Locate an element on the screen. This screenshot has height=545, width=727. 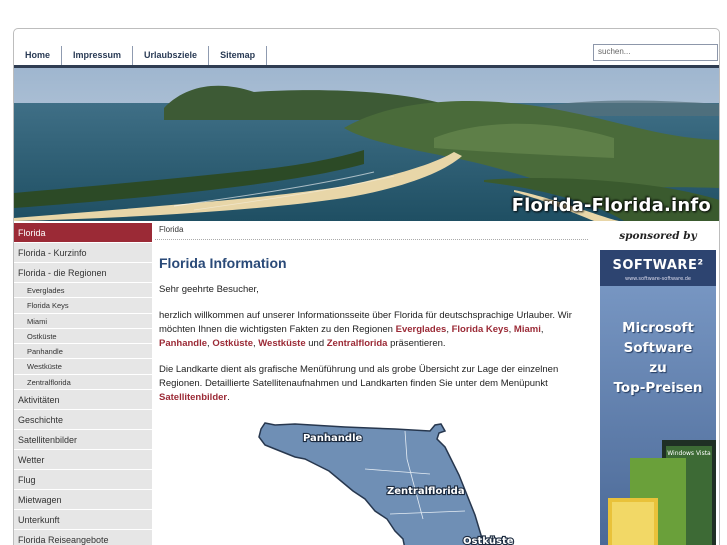
sidebar-subitem-miami: Miami is located at coordinates (83, 321).